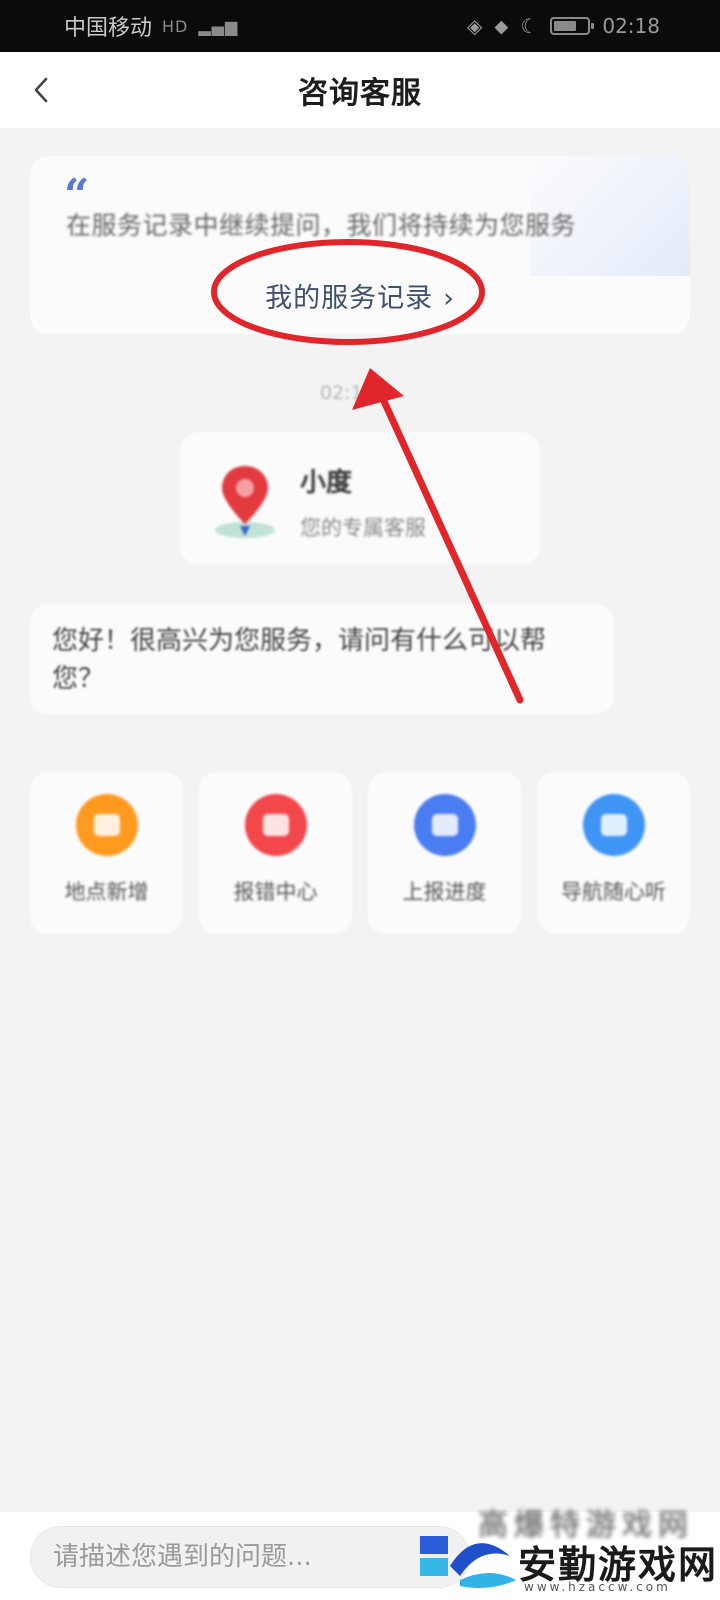 The height and width of the screenshot is (1600, 720). I want to click on quick-action-report-progress: 上报进度, so click(444, 853).